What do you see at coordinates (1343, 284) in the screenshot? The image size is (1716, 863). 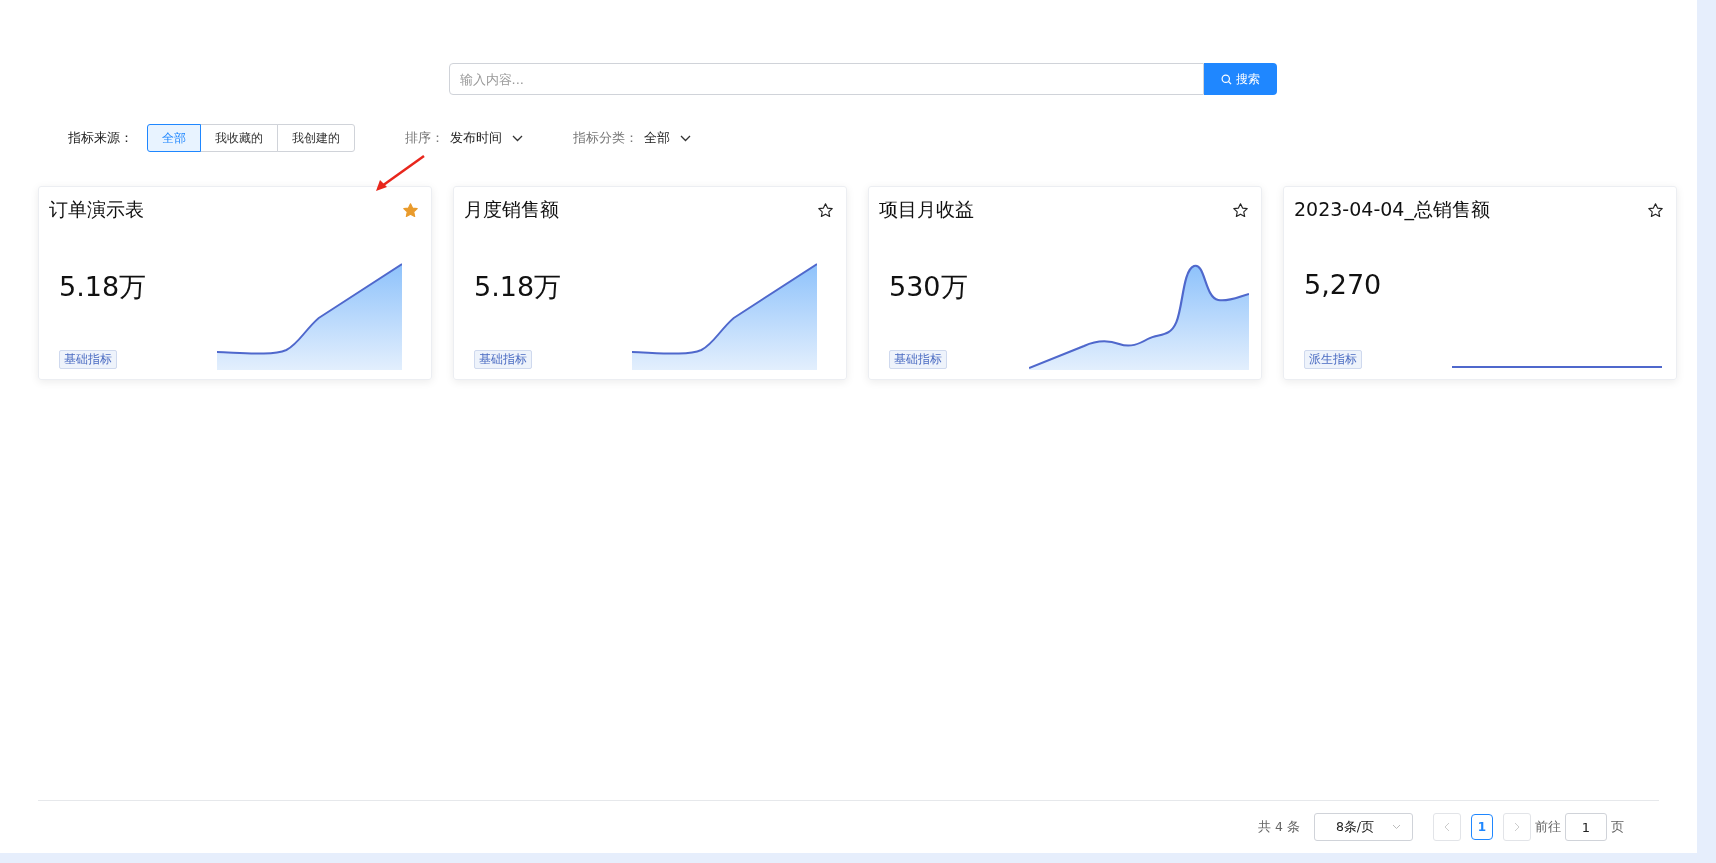 I see `metric-value: 5,270` at bounding box center [1343, 284].